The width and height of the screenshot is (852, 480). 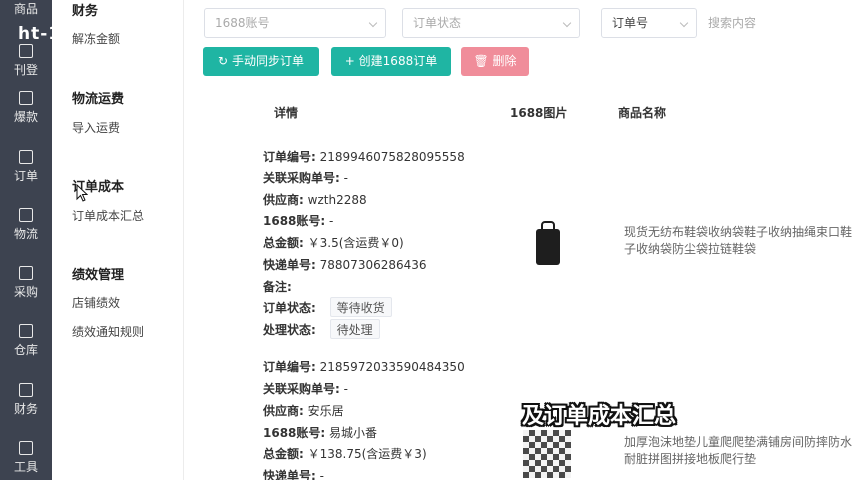 What do you see at coordinates (367, 454) in the screenshot?
I see `total-value: ￥138.75(含运费￥3)` at bounding box center [367, 454].